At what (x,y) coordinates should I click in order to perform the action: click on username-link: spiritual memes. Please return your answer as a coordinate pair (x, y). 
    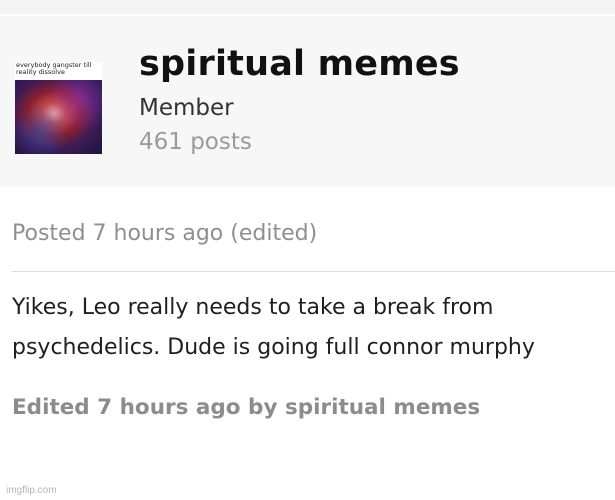
    Looking at the image, I should click on (299, 64).